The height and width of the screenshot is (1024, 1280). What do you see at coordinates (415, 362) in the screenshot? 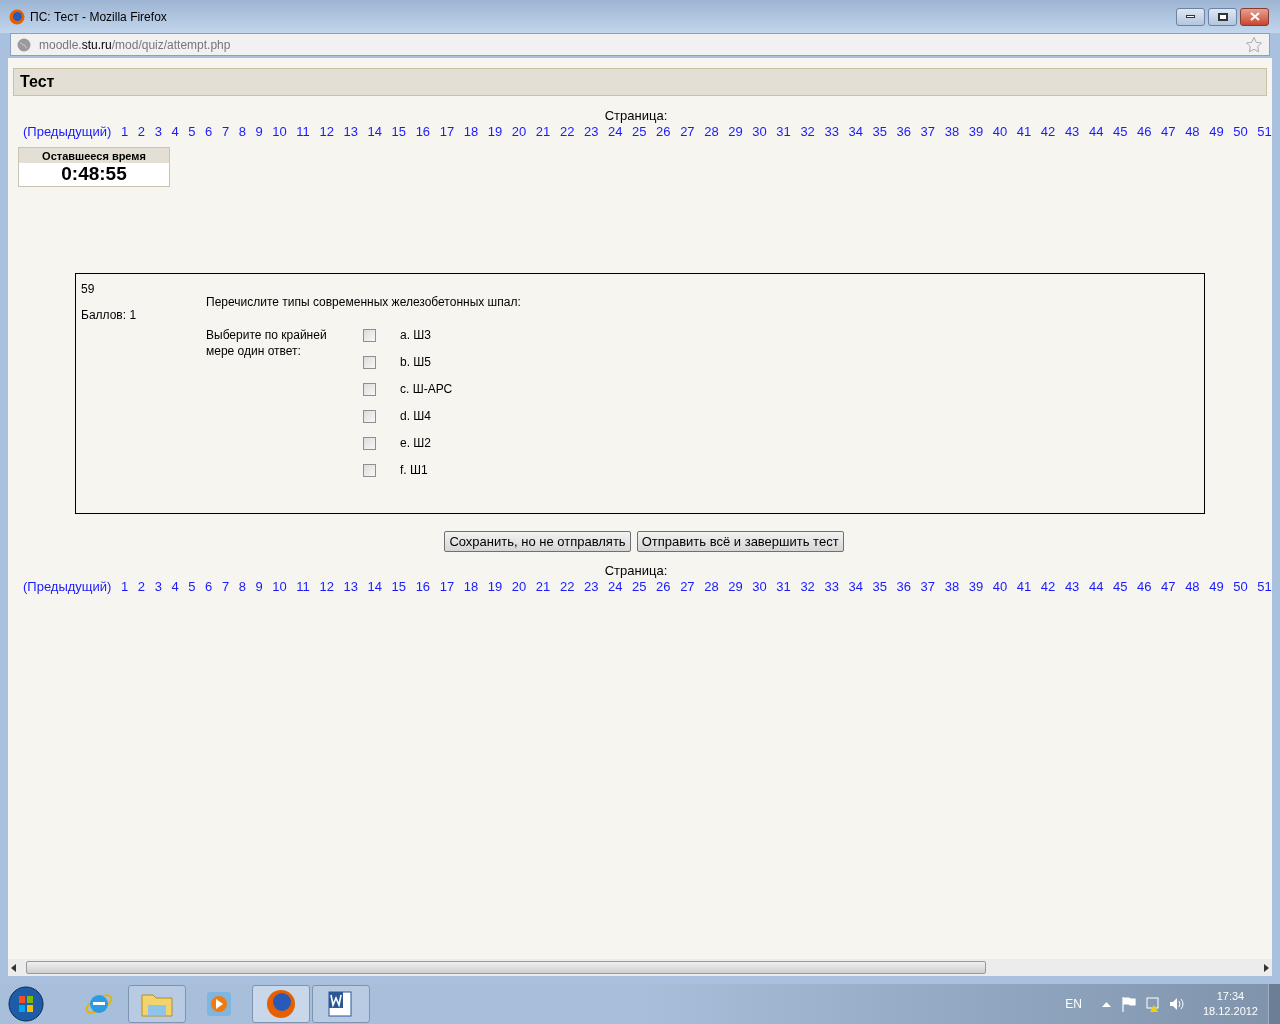
I see `answer-label: b. Ш5` at bounding box center [415, 362].